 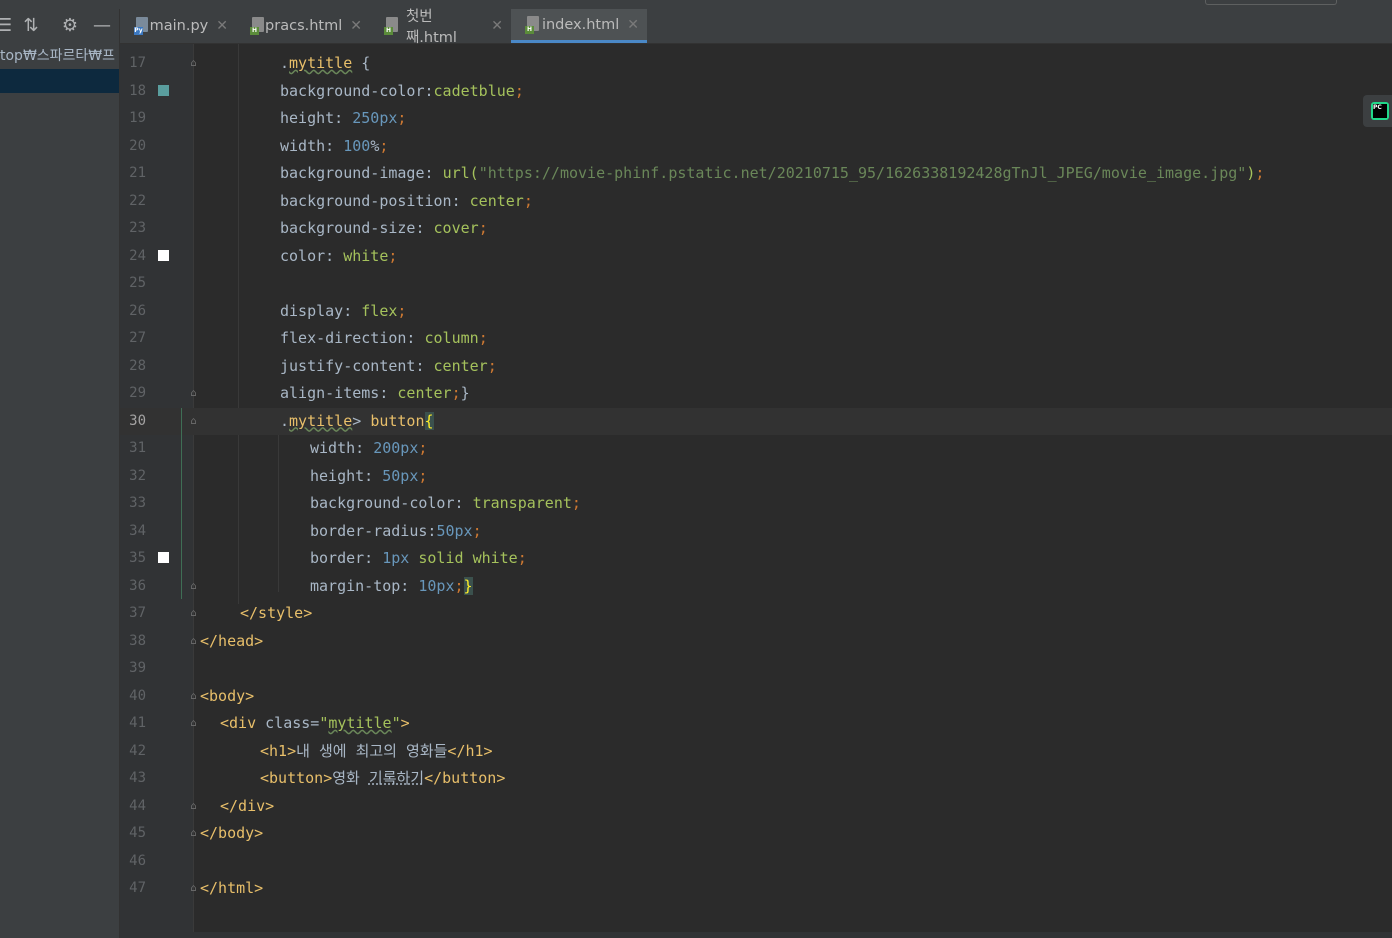 I want to click on code-line: 26 display: flex;, so click(x=756, y=311).